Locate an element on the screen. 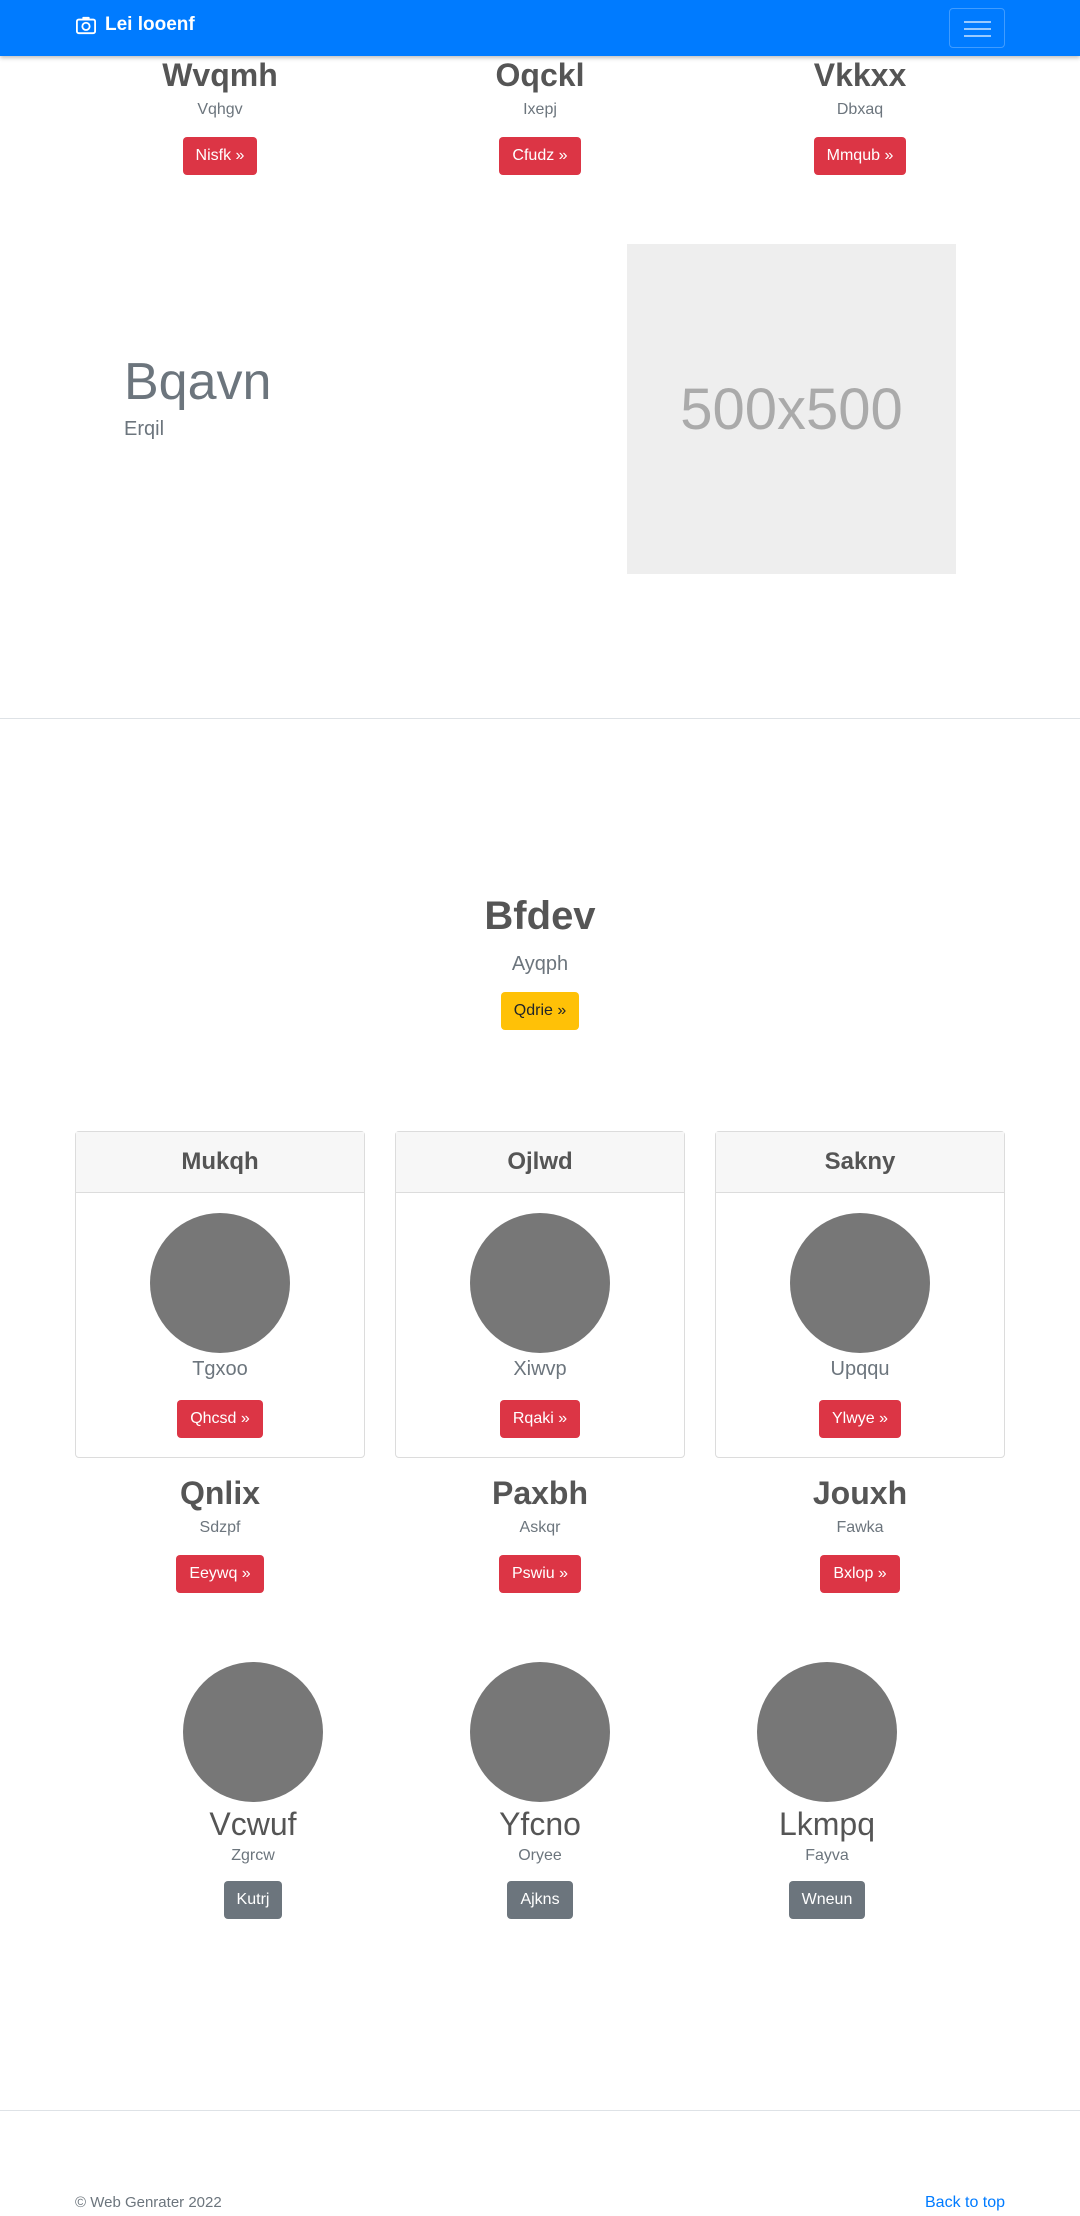 Image resolution: width=1080 pixels, height=2216 pixels. top-column: Oqckl Ixepj Cfudz » is located at coordinates (540, 116).